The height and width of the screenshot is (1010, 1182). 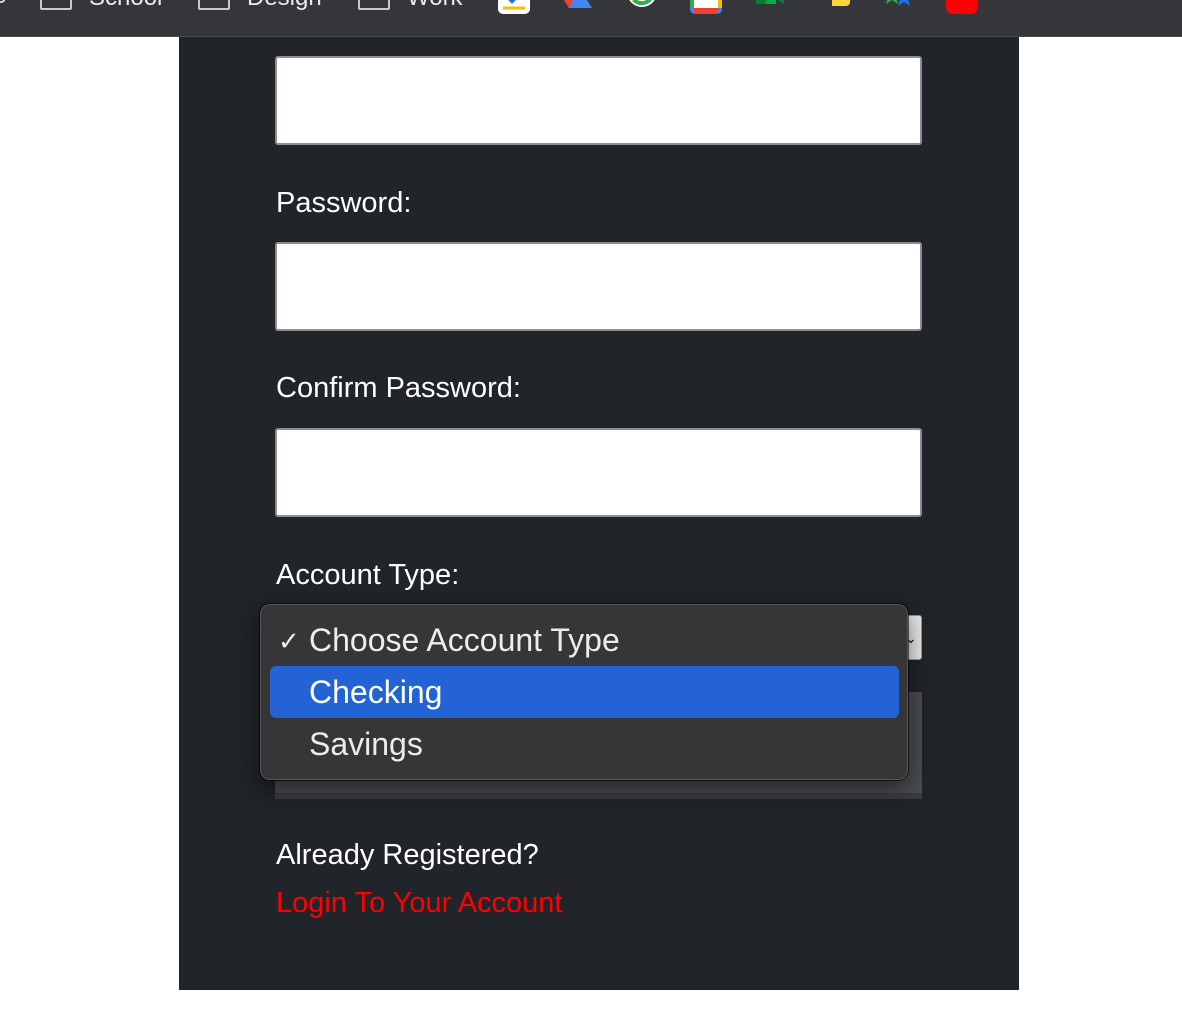 I want to click on stars-extension-icon, so click(x=898, y=7).